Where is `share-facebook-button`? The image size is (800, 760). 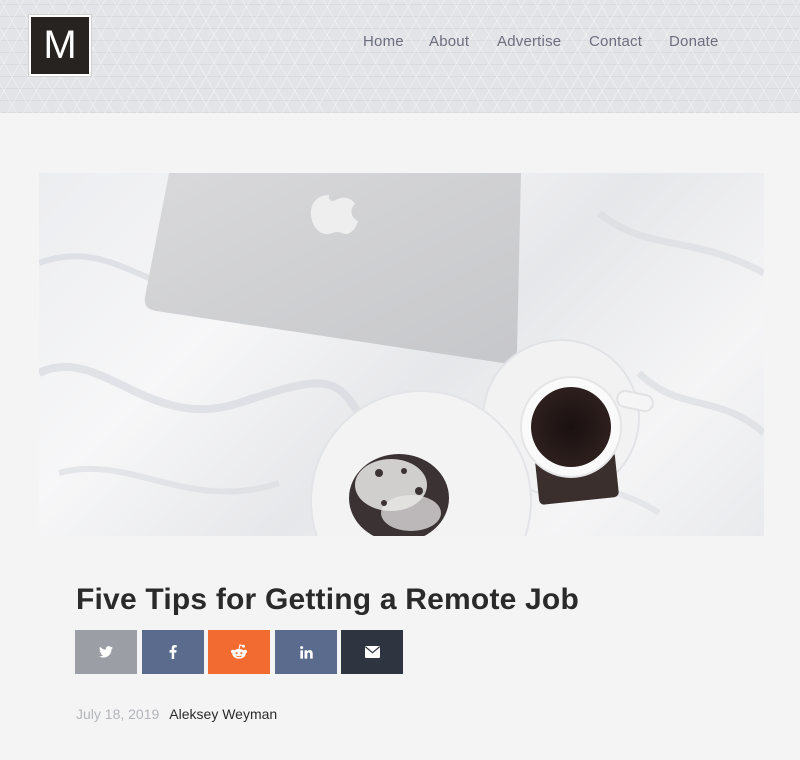
share-facebook-button is located at coordinates (173, 652).